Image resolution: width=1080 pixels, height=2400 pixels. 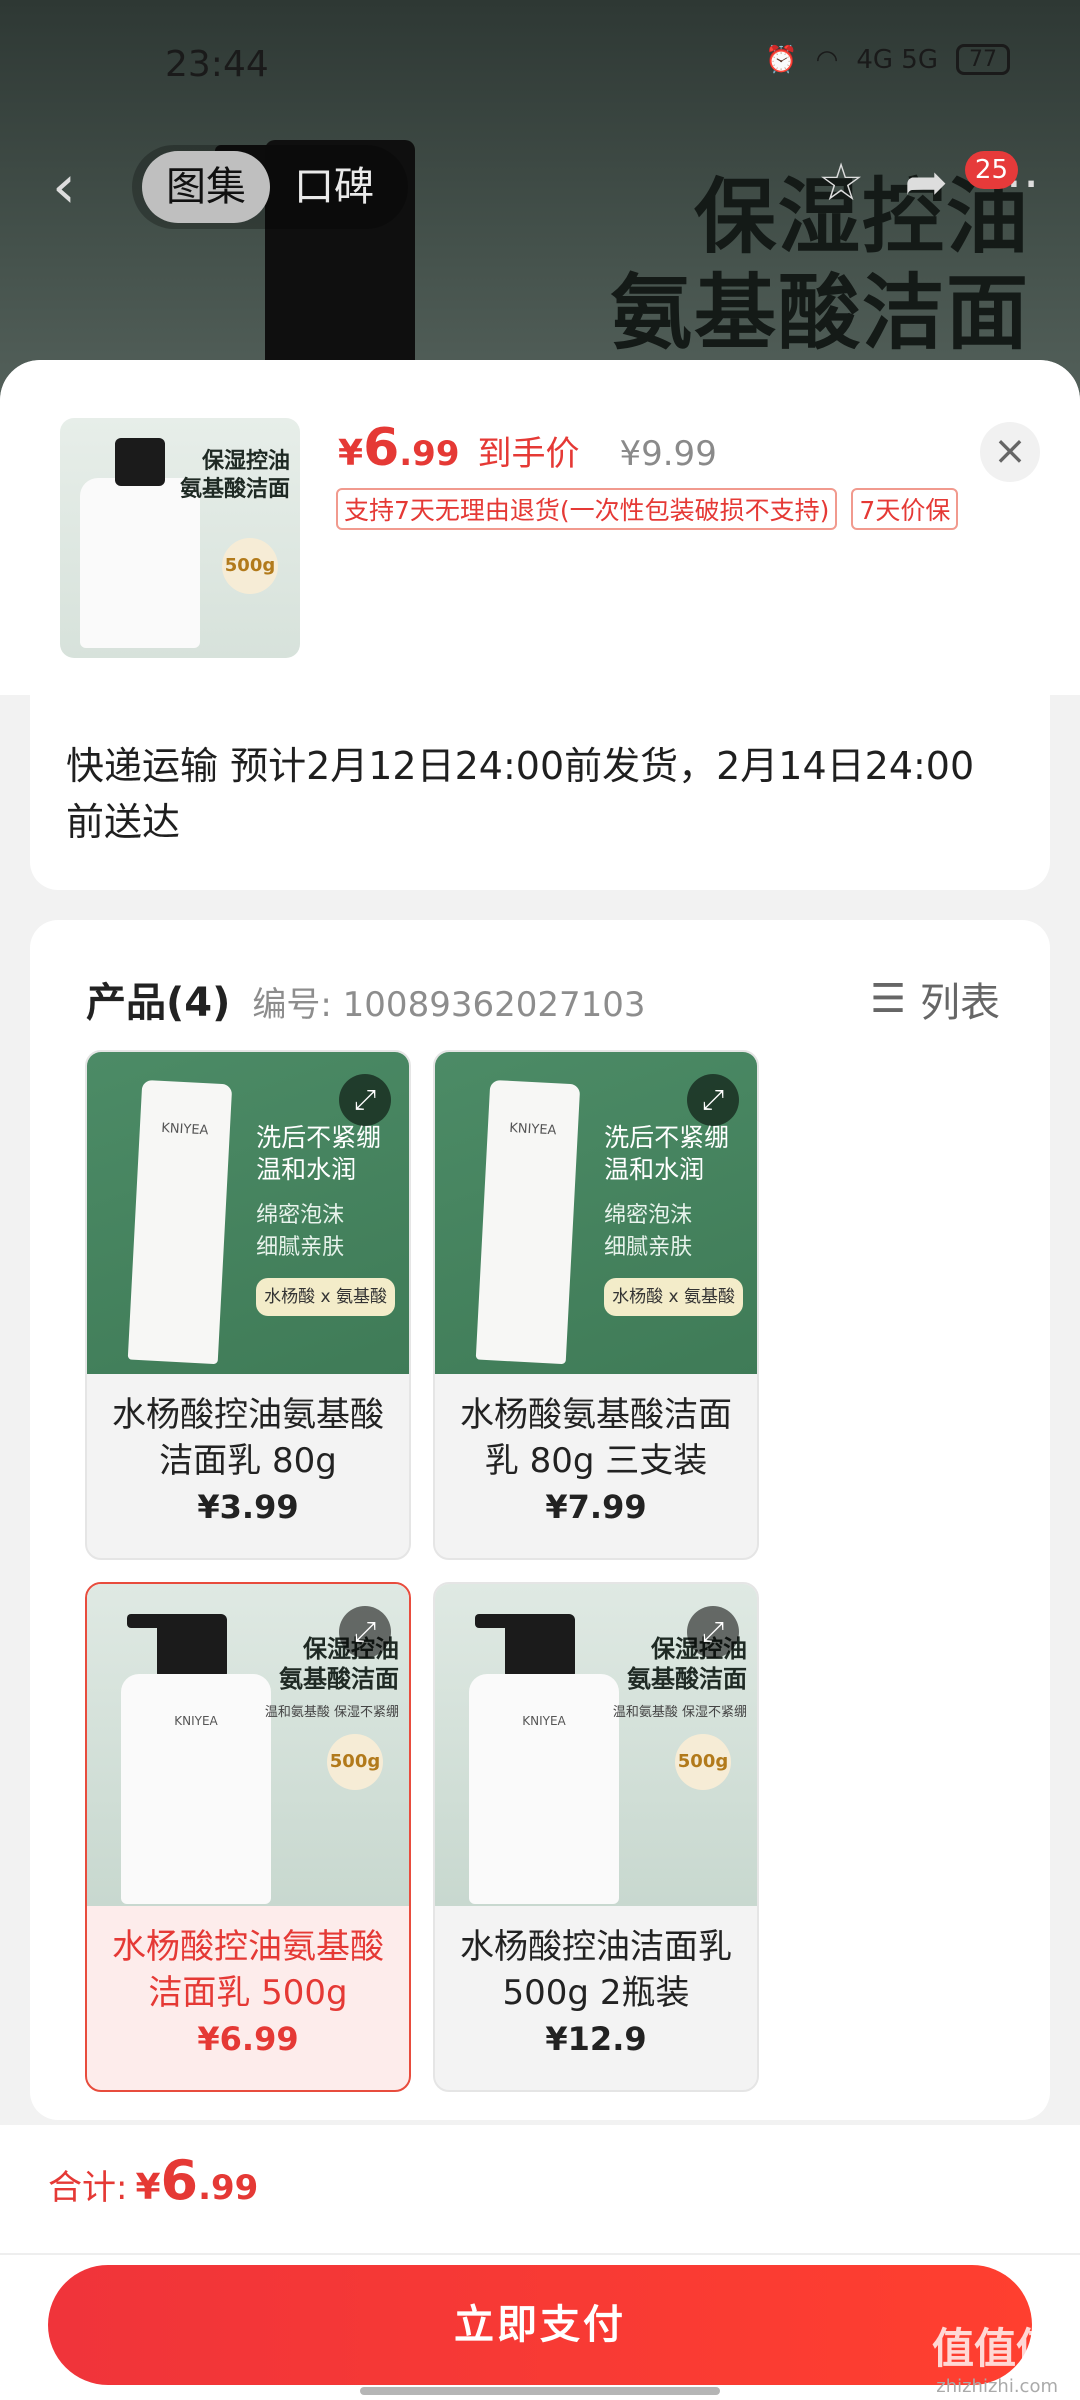 What do you see at coordinates (180, 538) in the screenshot?
I see `summary-thumbnail: 保湿控油 氨基酸洁面 500g` at bounding box center [180, 538].